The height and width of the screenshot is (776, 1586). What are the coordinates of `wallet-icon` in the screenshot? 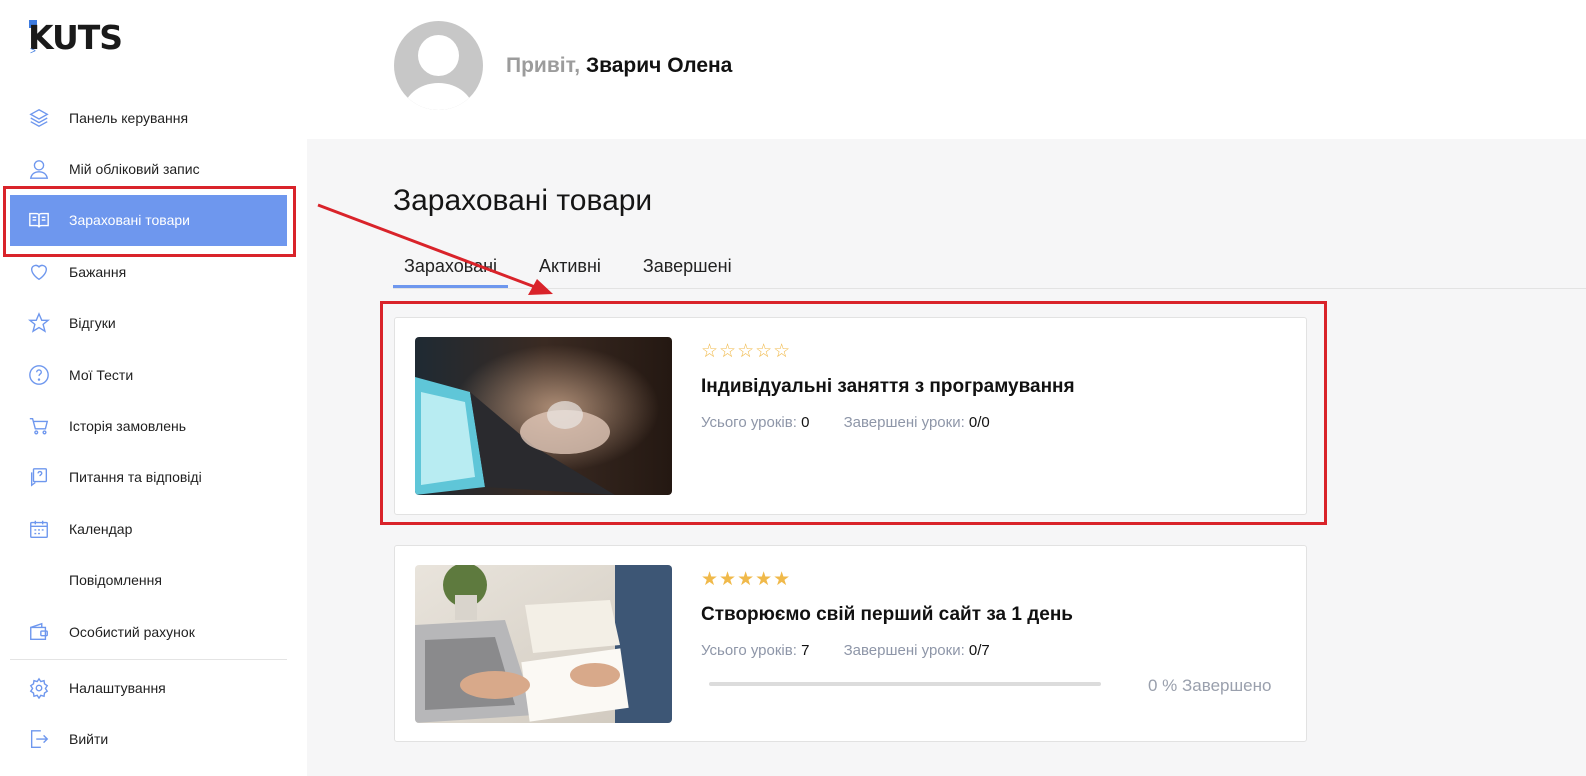 It's located at (39, 631).